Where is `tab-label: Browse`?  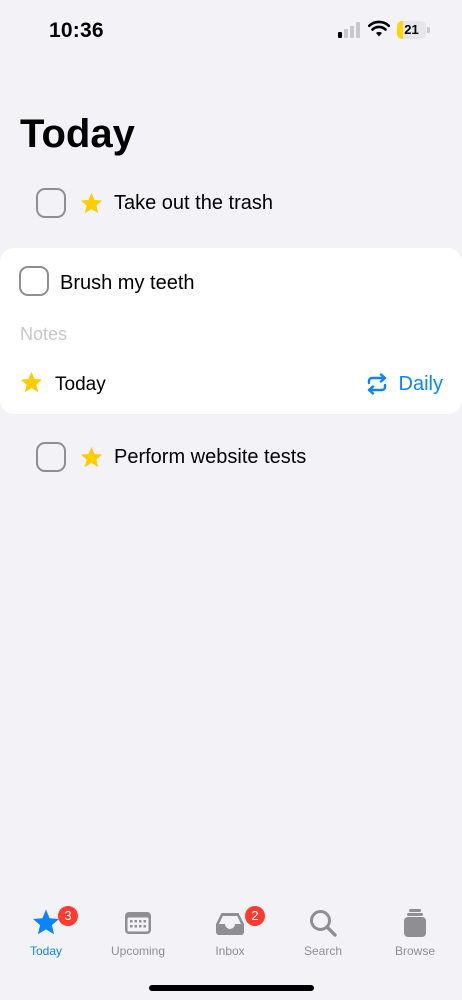
tab-label: Browse is located at coordinates (414, 951).